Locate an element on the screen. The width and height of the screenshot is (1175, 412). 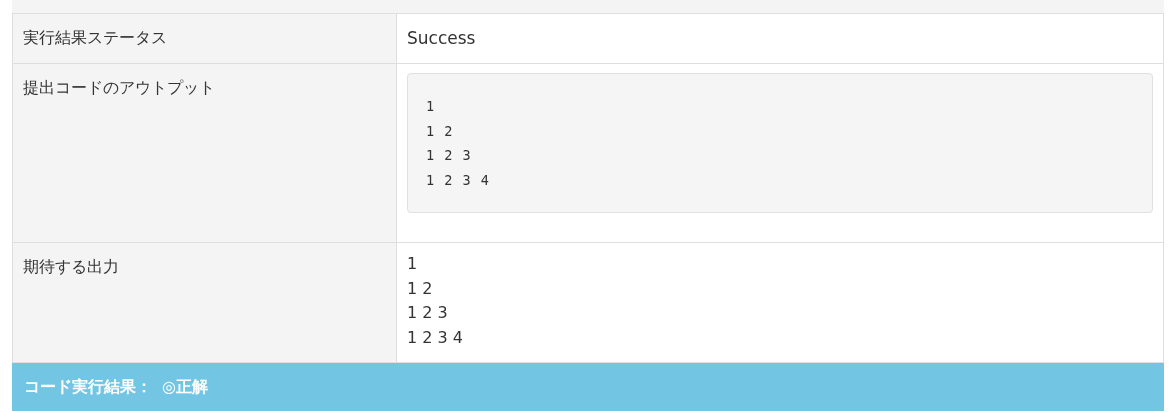
row-label: 提出コードのアウトプット is located at coordinates (119, 87).